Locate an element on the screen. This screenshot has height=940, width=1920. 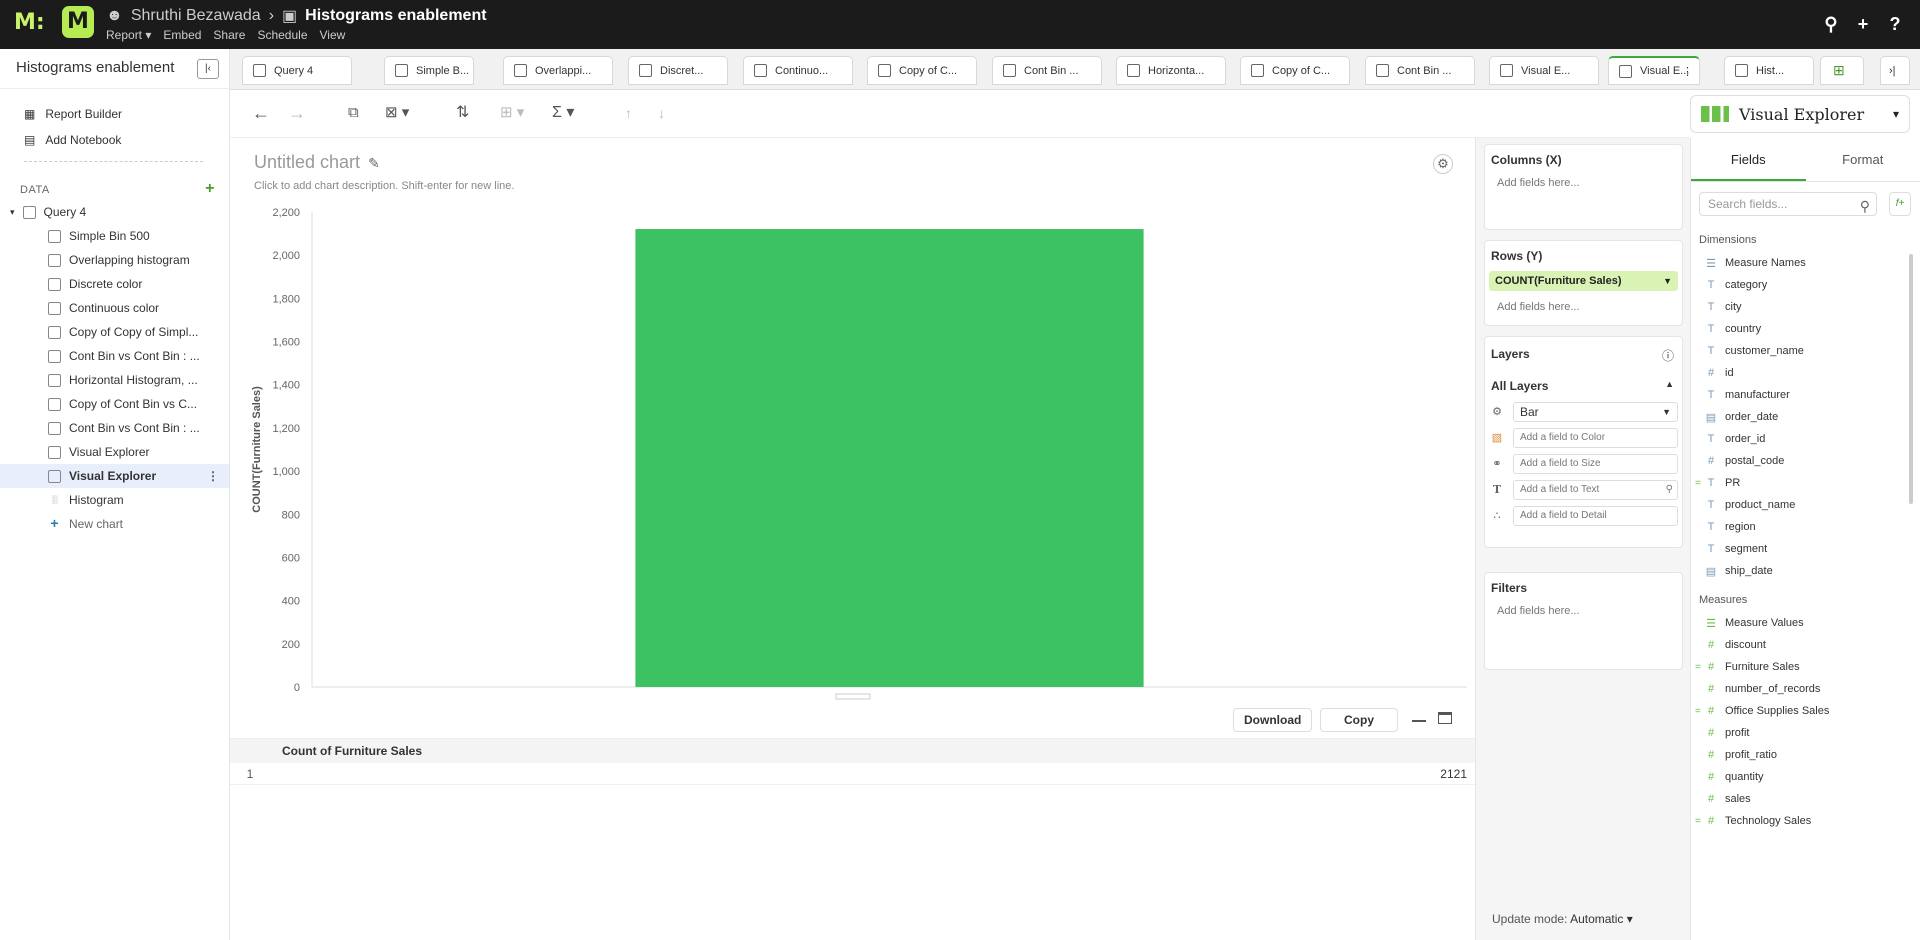
sort-desc-icon: ↓ is located at coordinates (661, 113).